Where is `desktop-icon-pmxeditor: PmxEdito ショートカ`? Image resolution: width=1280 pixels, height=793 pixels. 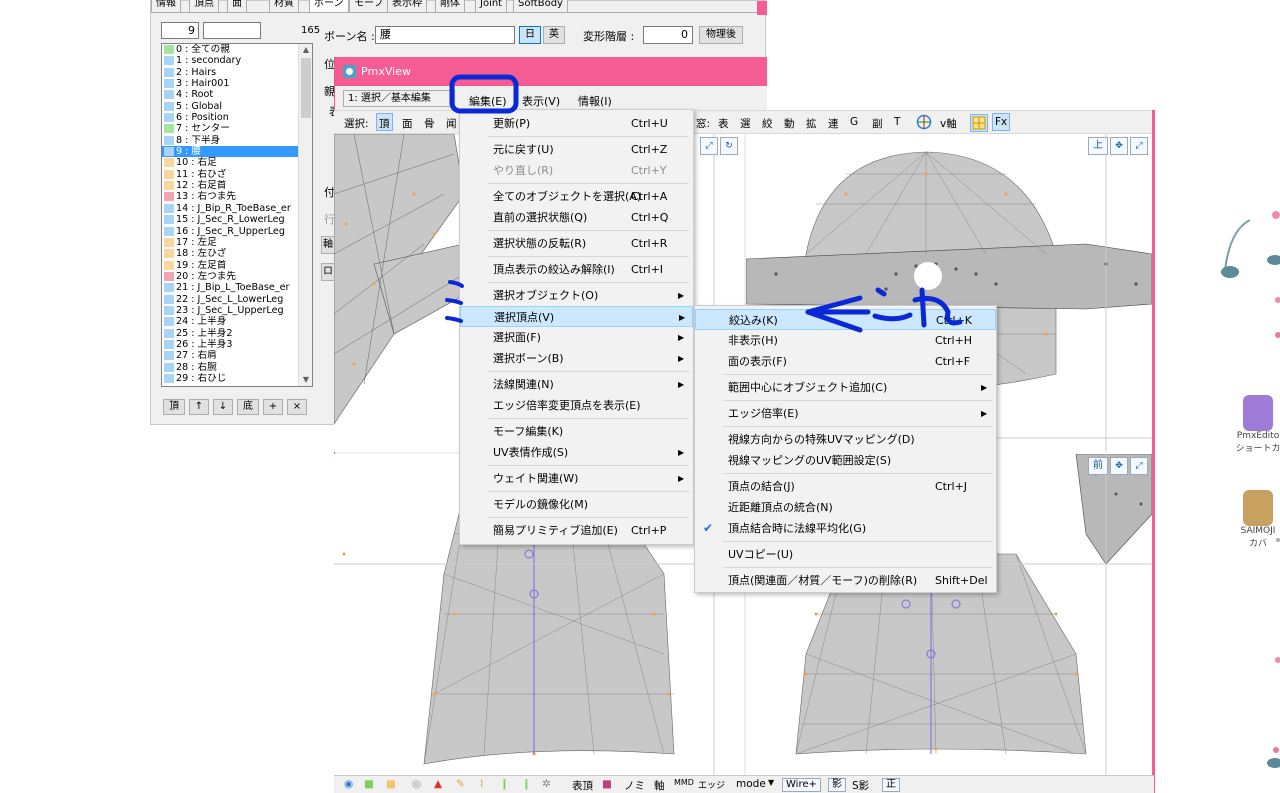
desktop-icon-pmxeditor: PmxEdito ショートカ is located at coordinates (1256, 424).